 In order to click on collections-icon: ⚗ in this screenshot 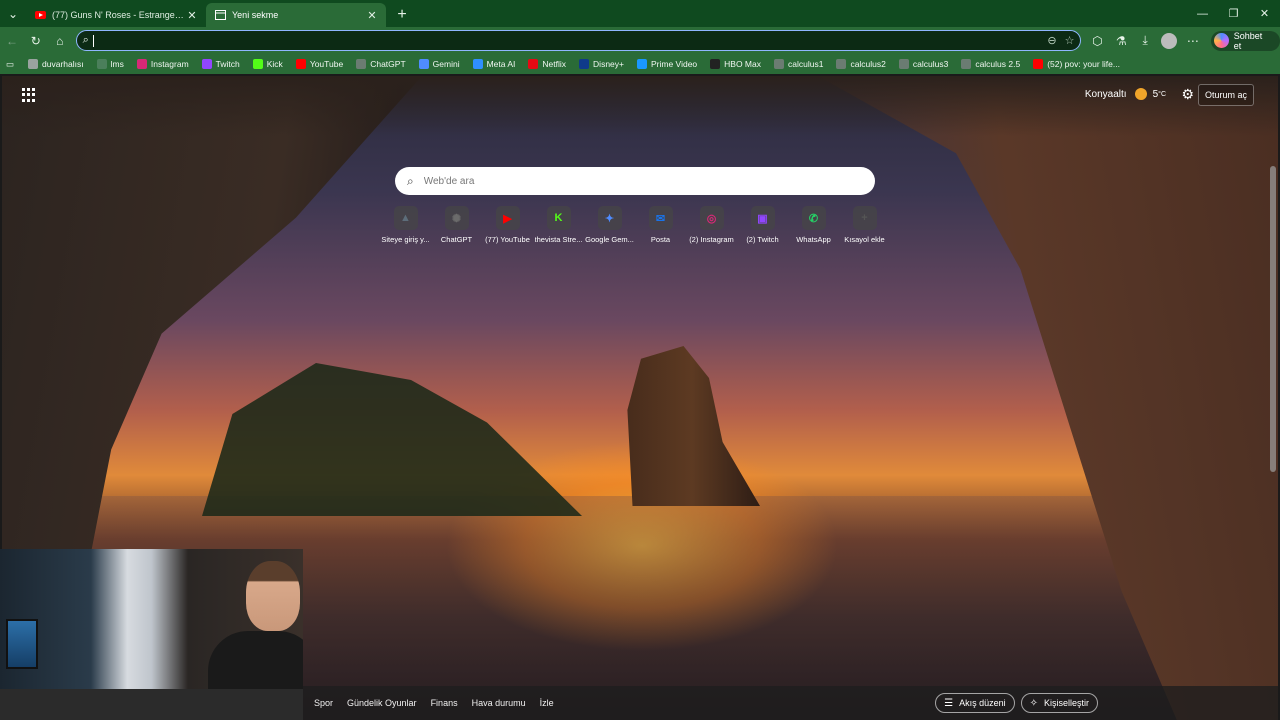, I will do `click(1121, 41)`.